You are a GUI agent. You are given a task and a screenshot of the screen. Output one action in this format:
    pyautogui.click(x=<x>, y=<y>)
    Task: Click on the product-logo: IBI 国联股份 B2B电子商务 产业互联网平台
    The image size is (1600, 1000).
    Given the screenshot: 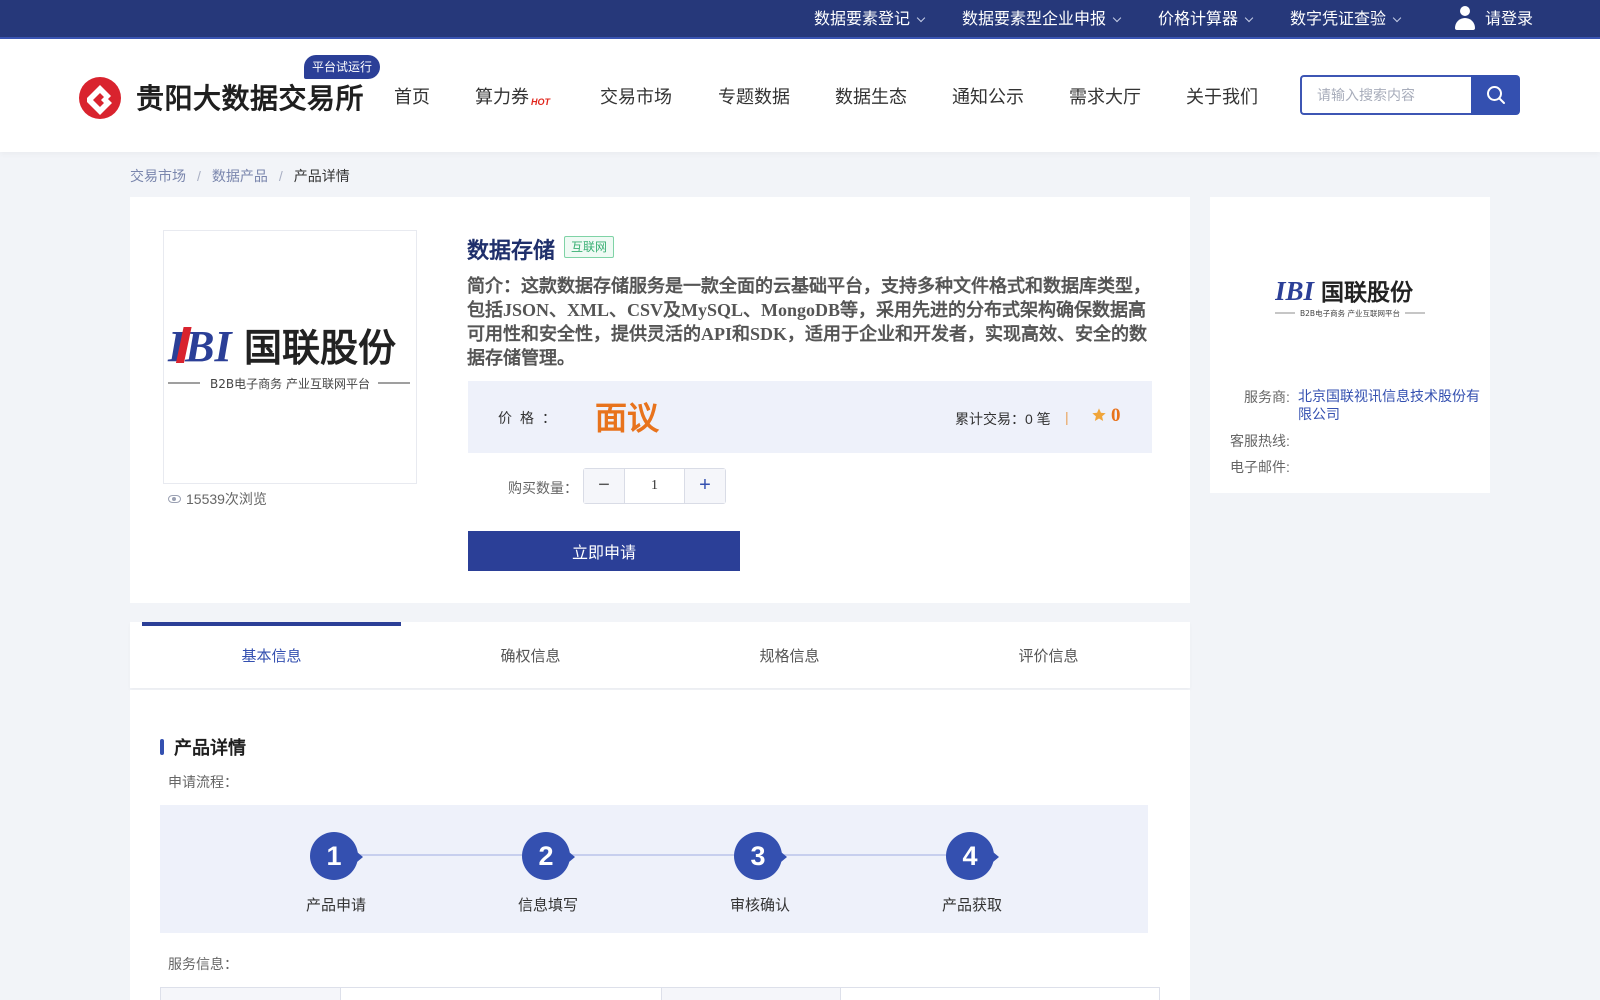 What is the action you would take?
    pyautogui.click(x=288, y=356)
    